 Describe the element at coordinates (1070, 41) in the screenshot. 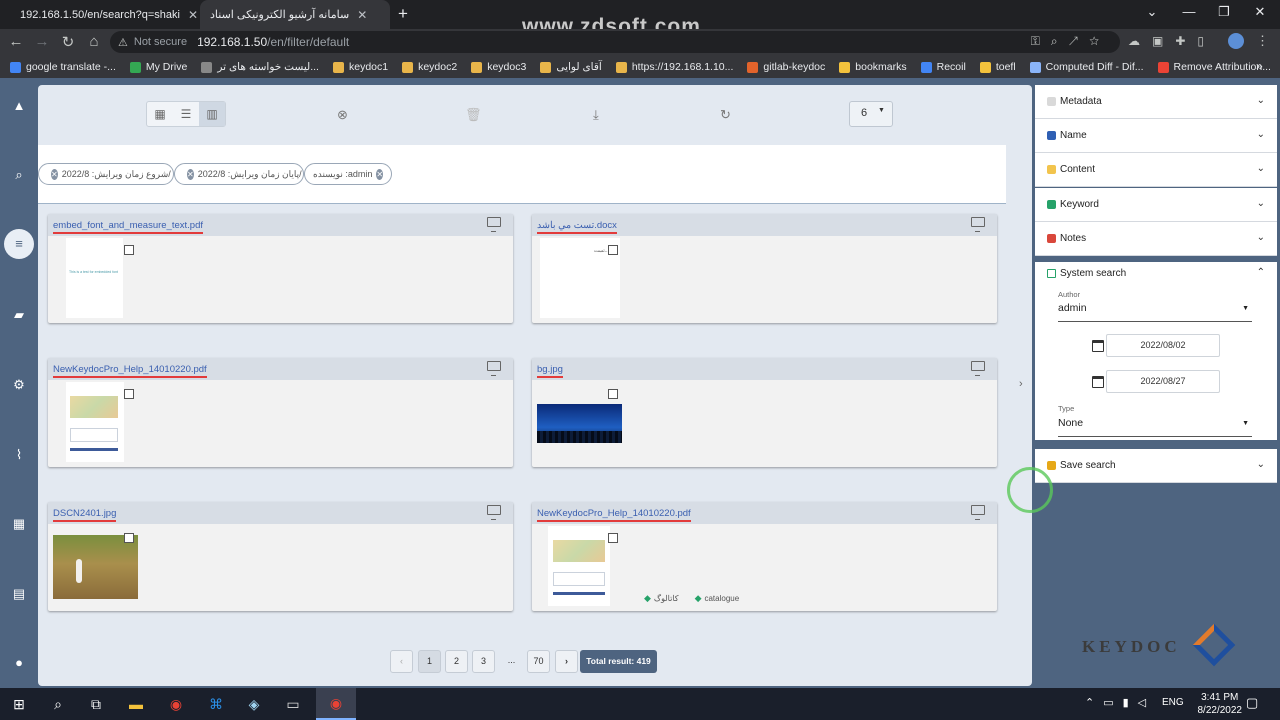

I see `omnibox-actions-icon: ⚿⌕↗☆` at that location.